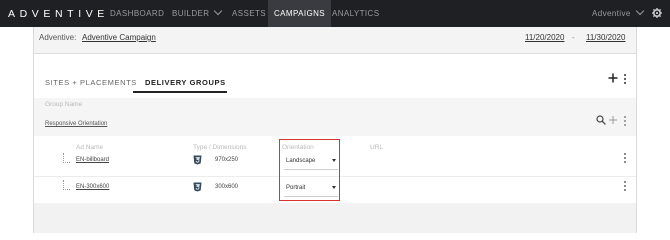  I want to click on account-name: Adventive, so click(611, 13).